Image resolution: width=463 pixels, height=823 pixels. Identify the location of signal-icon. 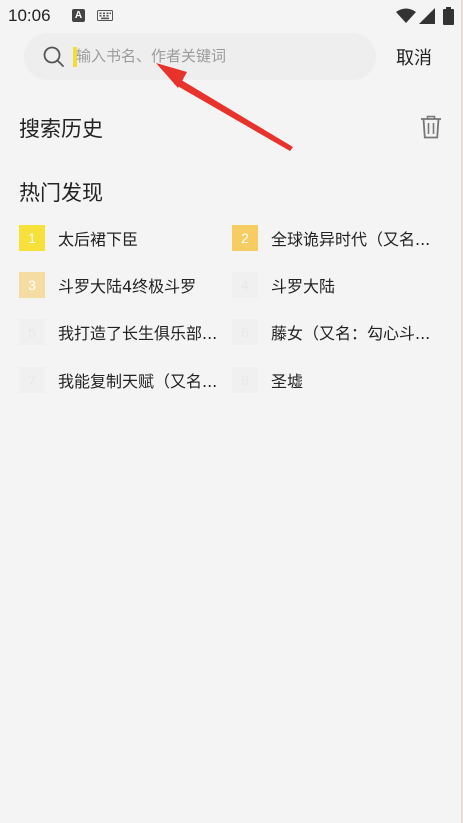
(427, 16).